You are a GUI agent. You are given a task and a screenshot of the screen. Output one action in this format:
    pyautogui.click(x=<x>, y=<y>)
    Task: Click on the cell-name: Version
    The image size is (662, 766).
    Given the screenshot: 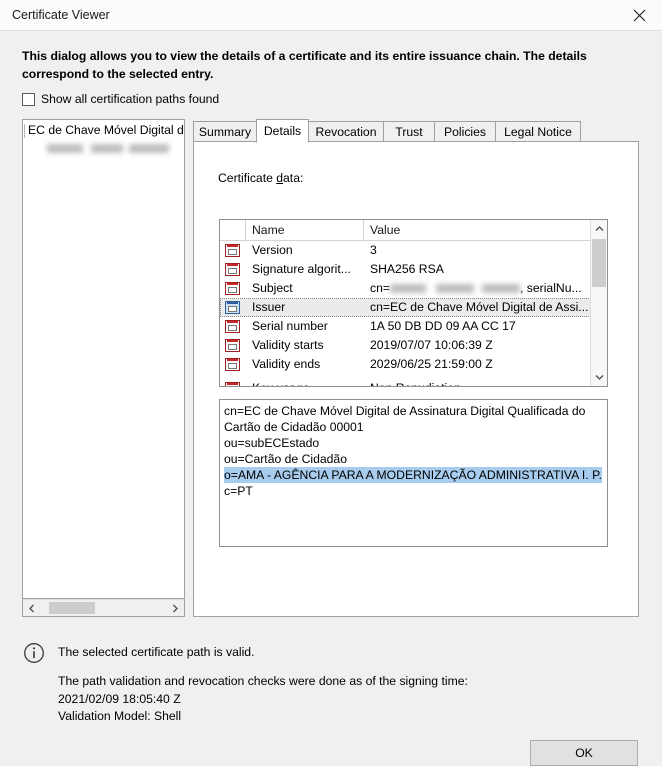 What is the action you would take?
    pyautogui.click(x=272, y=250)
    